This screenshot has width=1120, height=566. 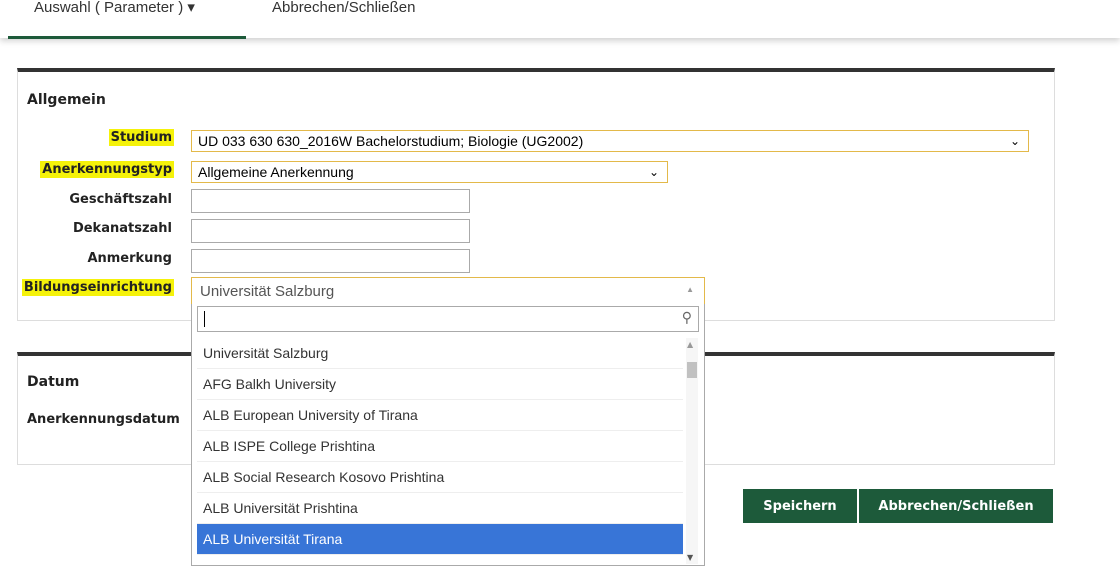 I want to click on cancel-close-button: Abbrechen/Schließen, so click(x=956, y=506).